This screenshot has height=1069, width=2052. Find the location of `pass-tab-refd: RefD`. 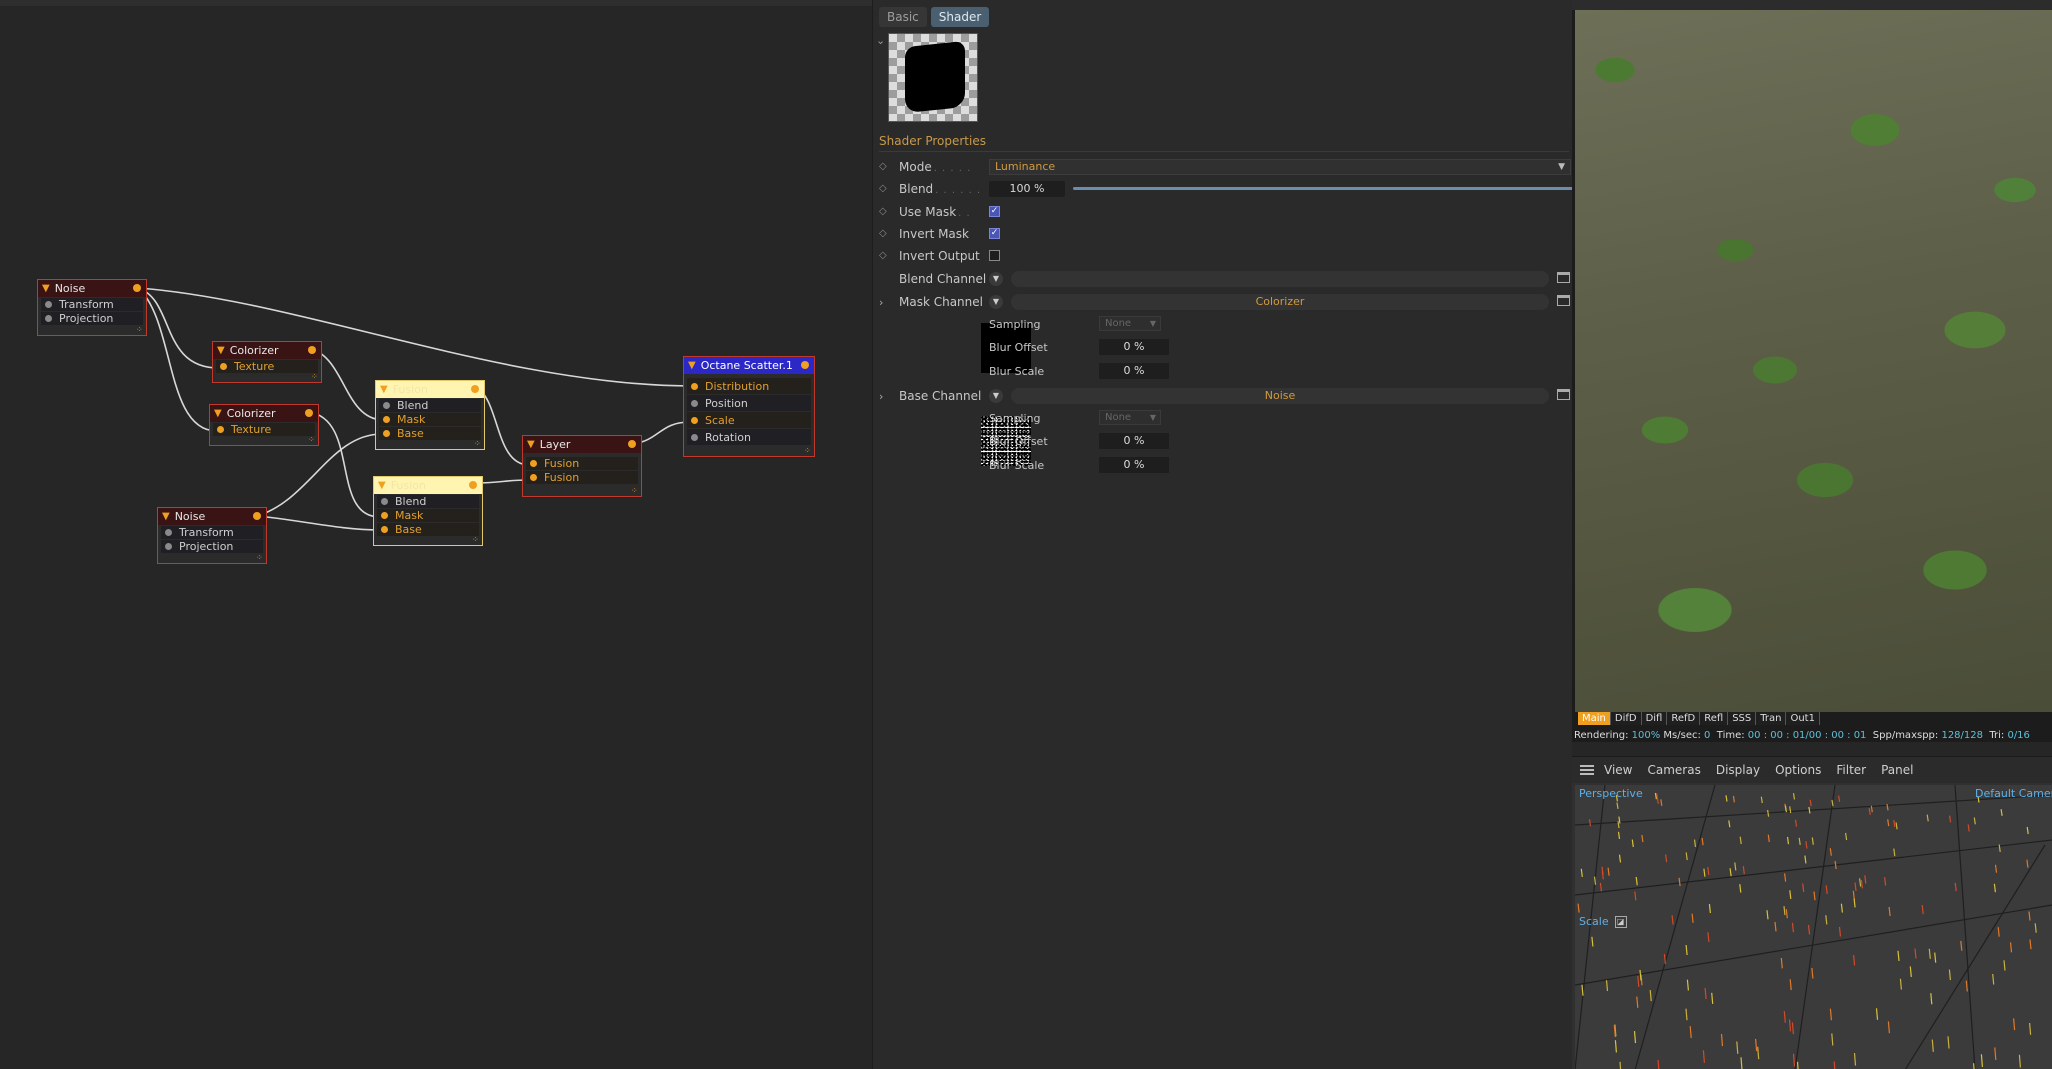

pass-tab-refd: RefD is located at coordinates (1684, 718).